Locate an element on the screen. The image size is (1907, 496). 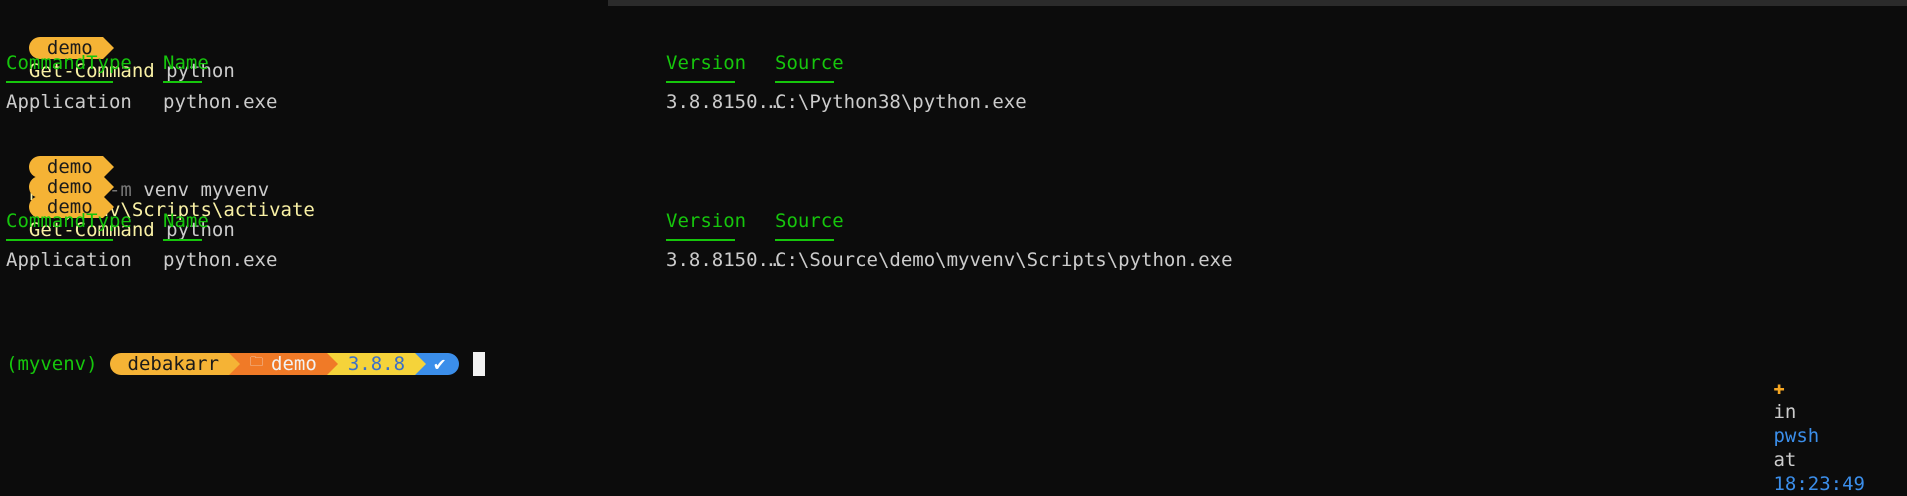
window-top-bar is located at coordinates (1257, 3).